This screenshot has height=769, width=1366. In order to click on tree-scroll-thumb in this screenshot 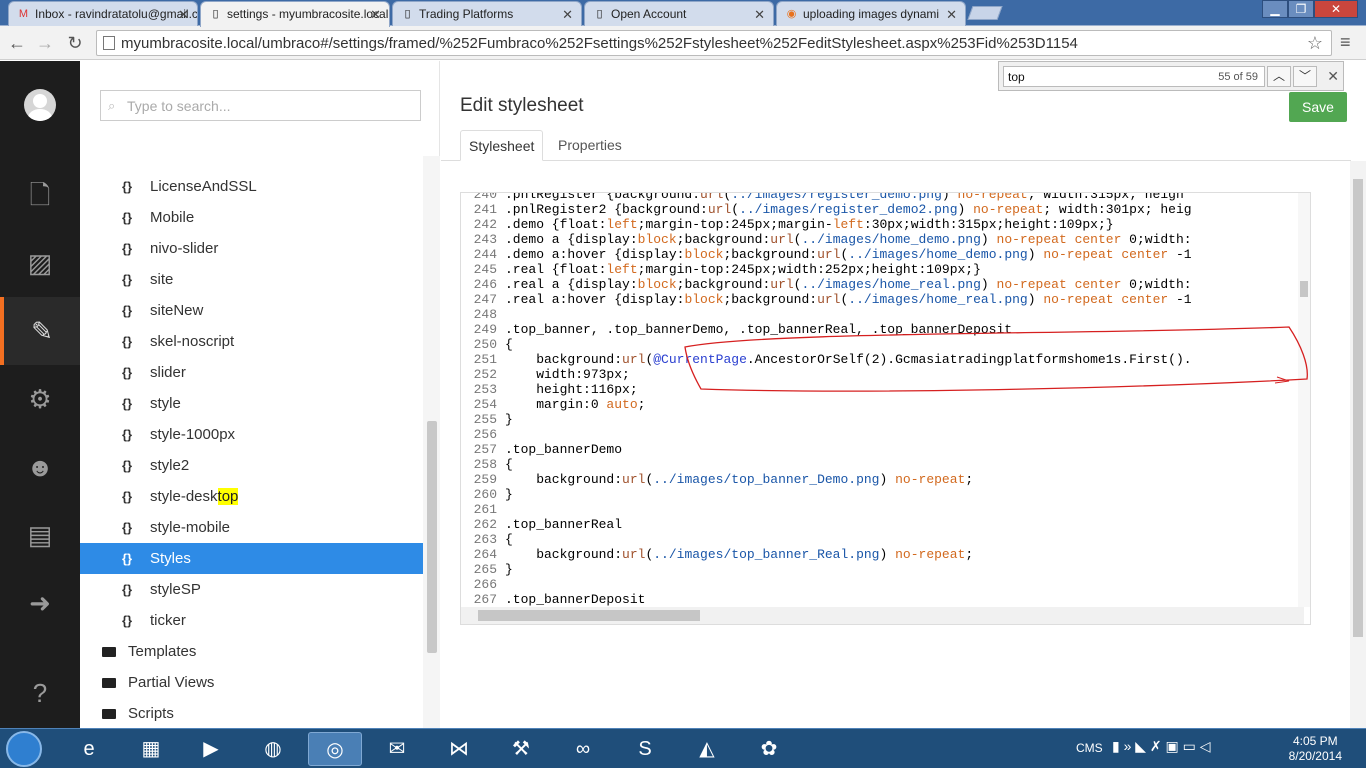, I will do `click(432, 537)`.